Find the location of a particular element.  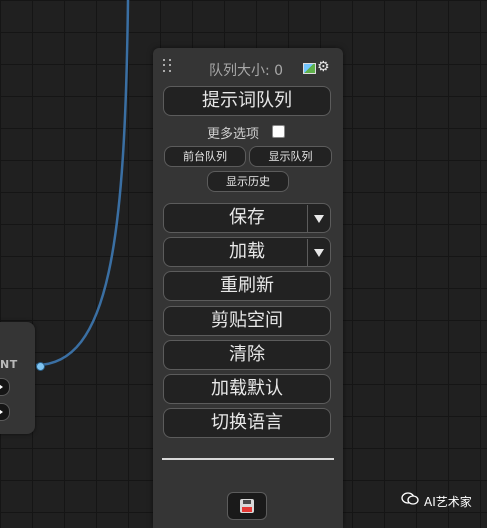

save-dropdown-toggle is located at coordinates (318, 219).